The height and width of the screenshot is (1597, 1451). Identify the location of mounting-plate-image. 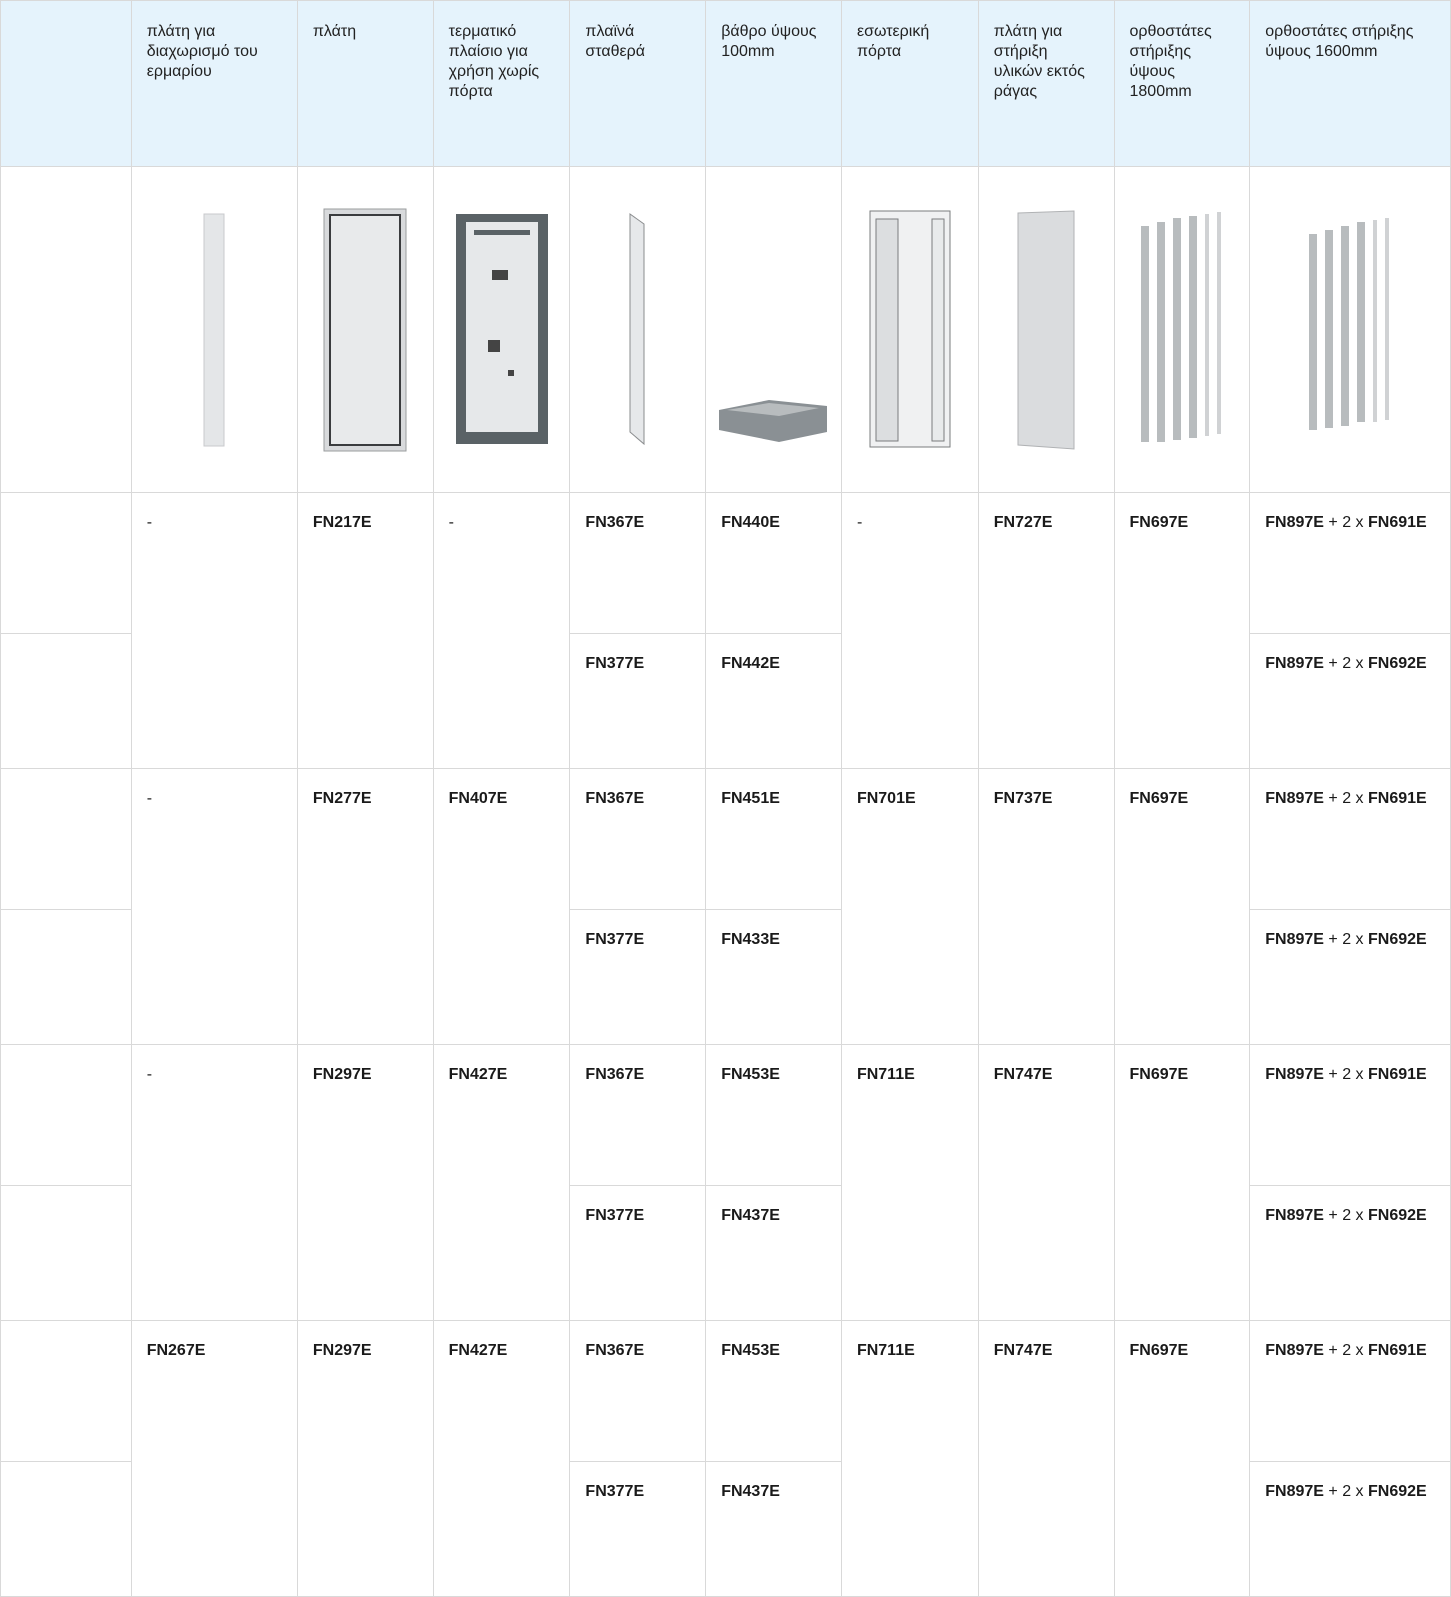
(1046, 329).